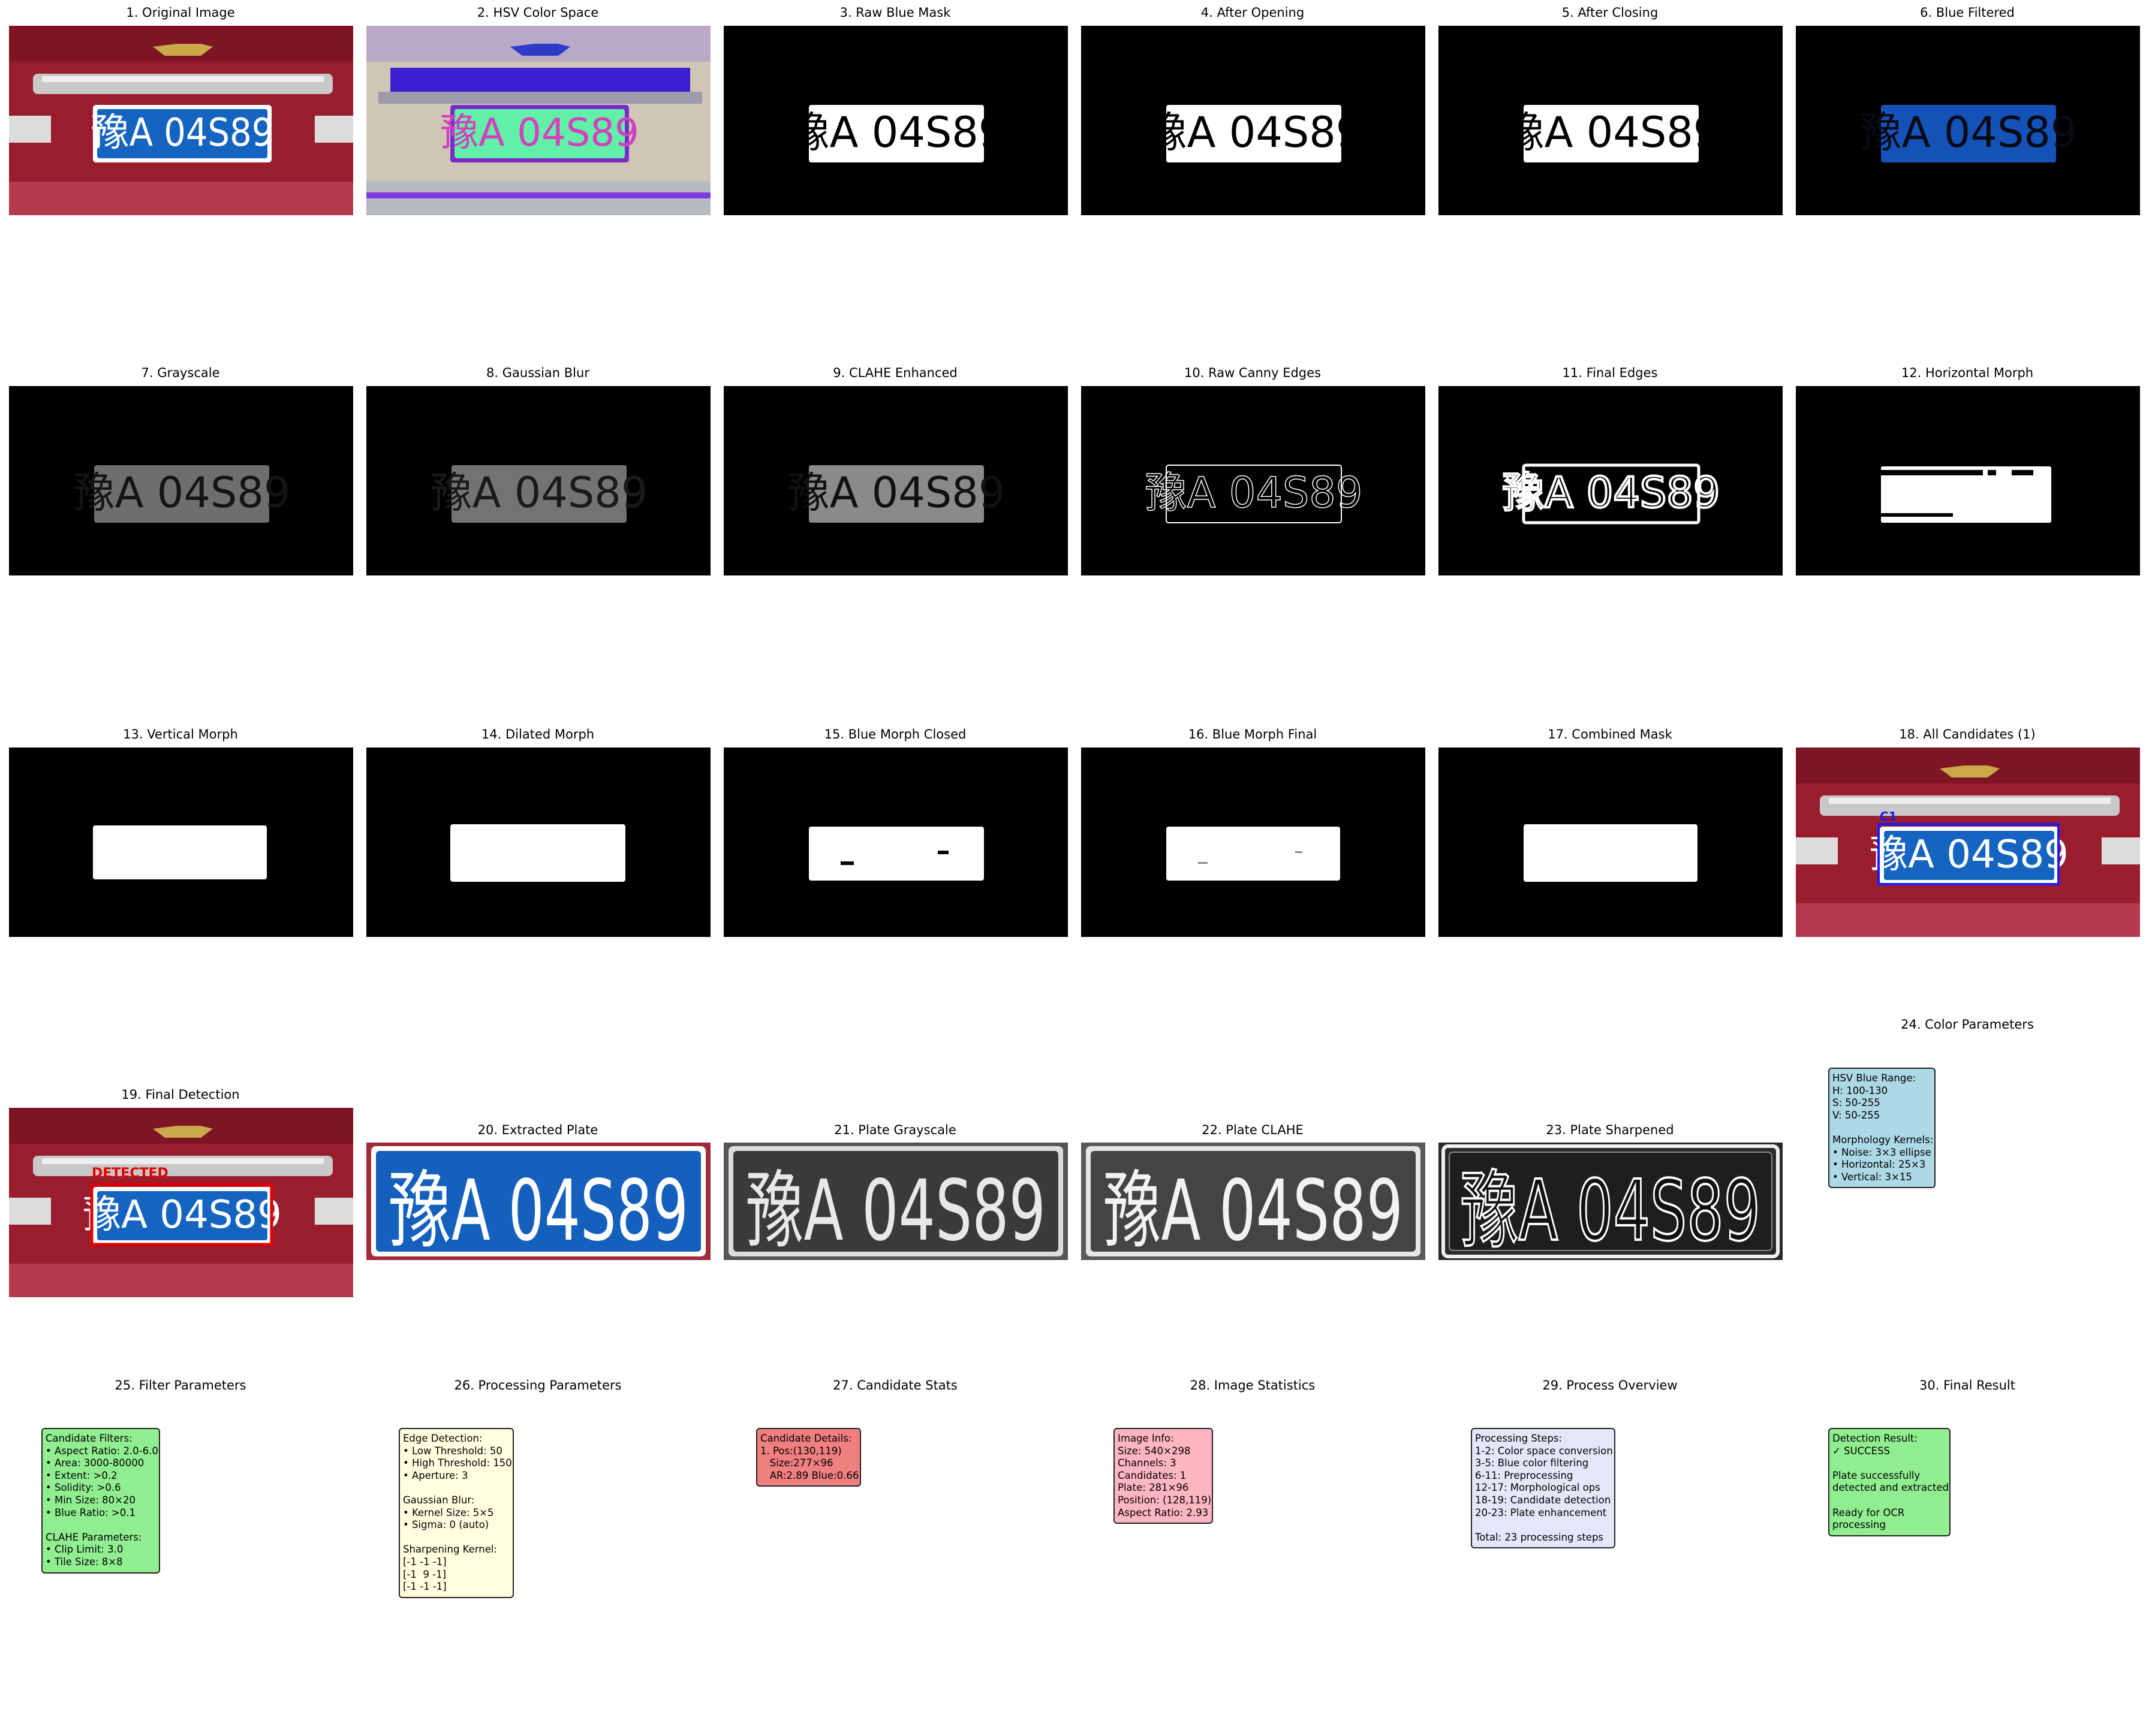 Image resolution: width=2149 pixels, height=1736 pixels. What do you see at coordinates (538, 842) in the screenshot?
I see `dilated-morph` at bounding box center [538, 842].